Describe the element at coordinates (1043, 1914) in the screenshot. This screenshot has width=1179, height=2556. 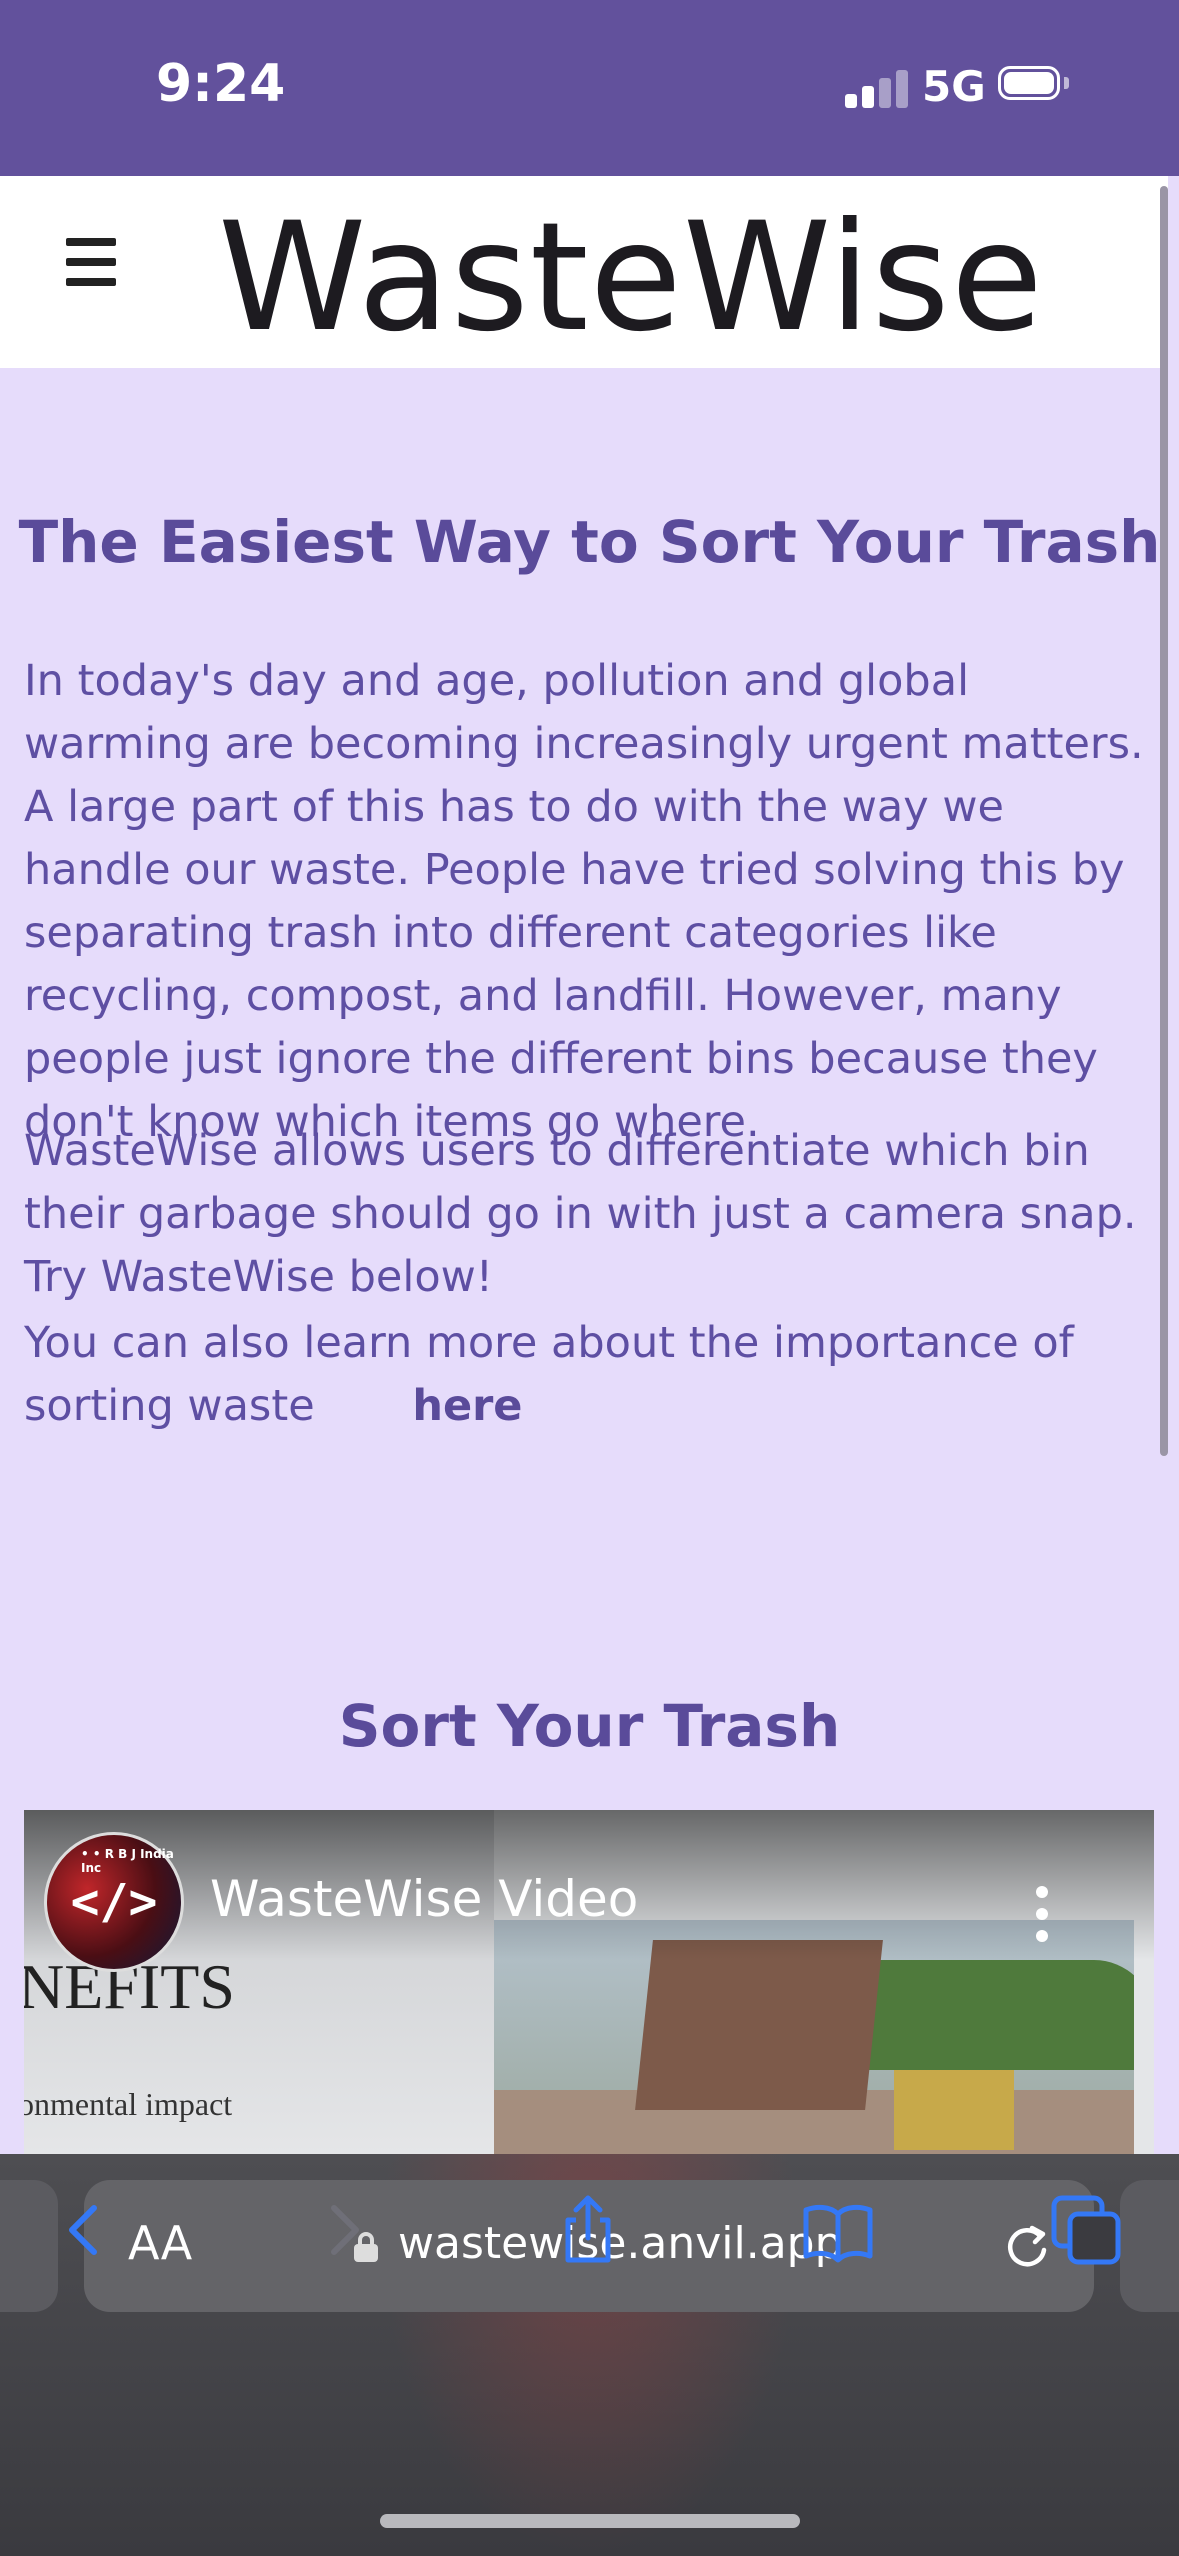
I see `more-options-icon` at that location.